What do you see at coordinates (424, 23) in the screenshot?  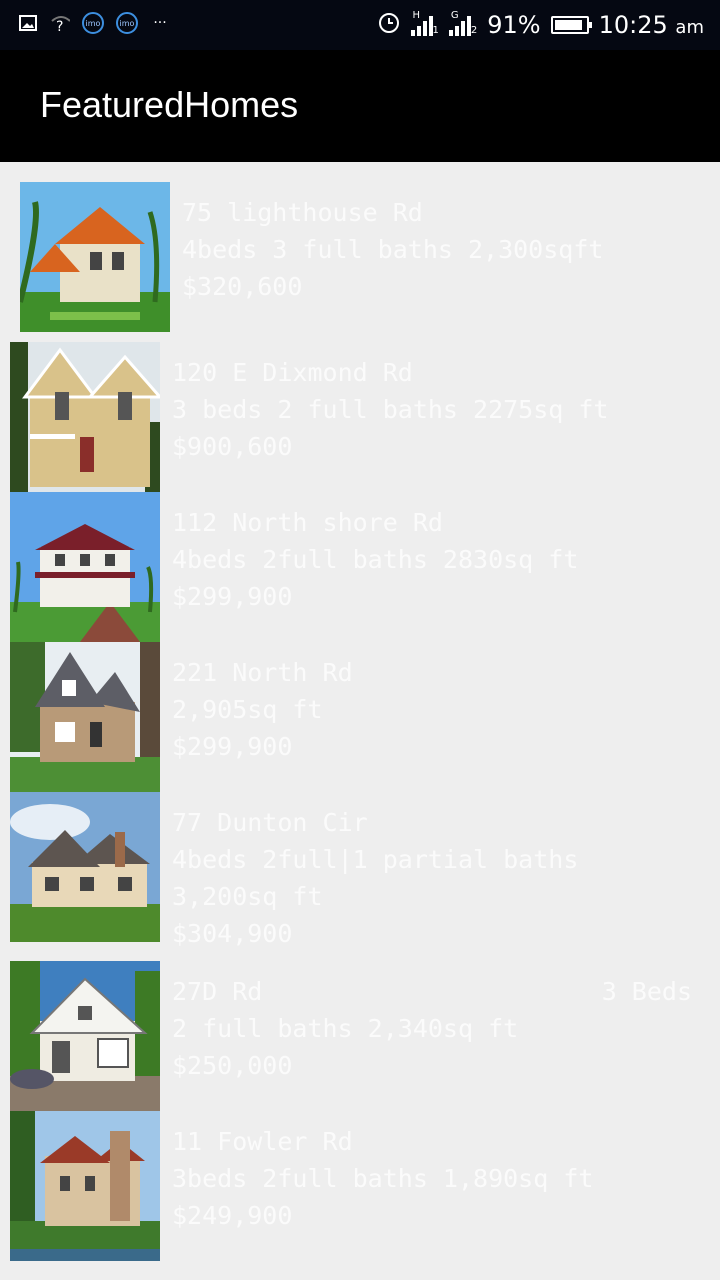 I see `signal-sim1-icon: H 1` at bounding box center [424, 23].